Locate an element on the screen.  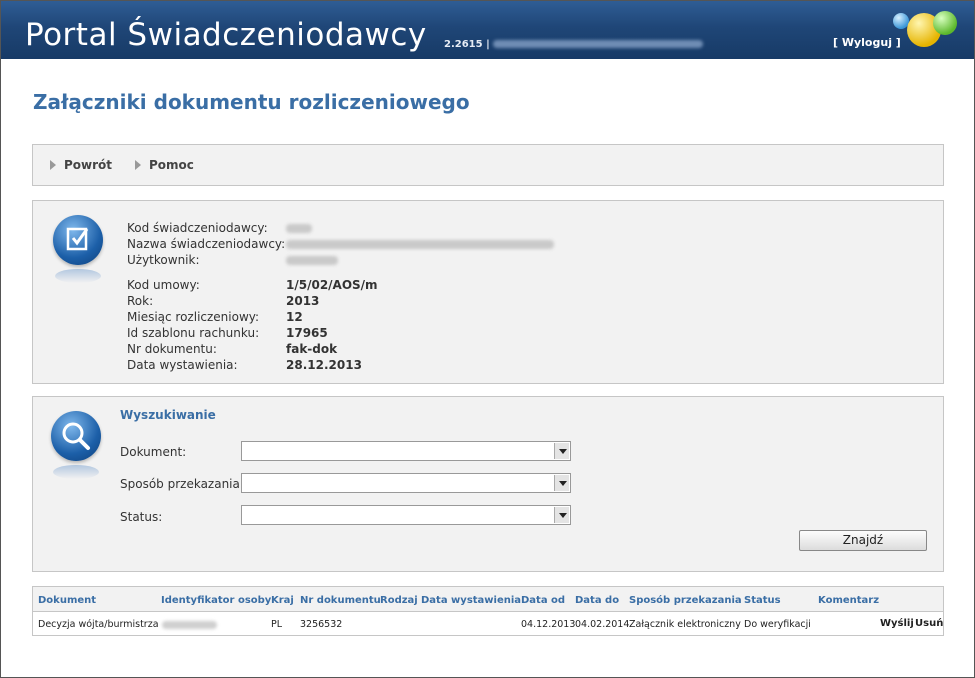
redacted-person-id is located at coordinates (189, 625).